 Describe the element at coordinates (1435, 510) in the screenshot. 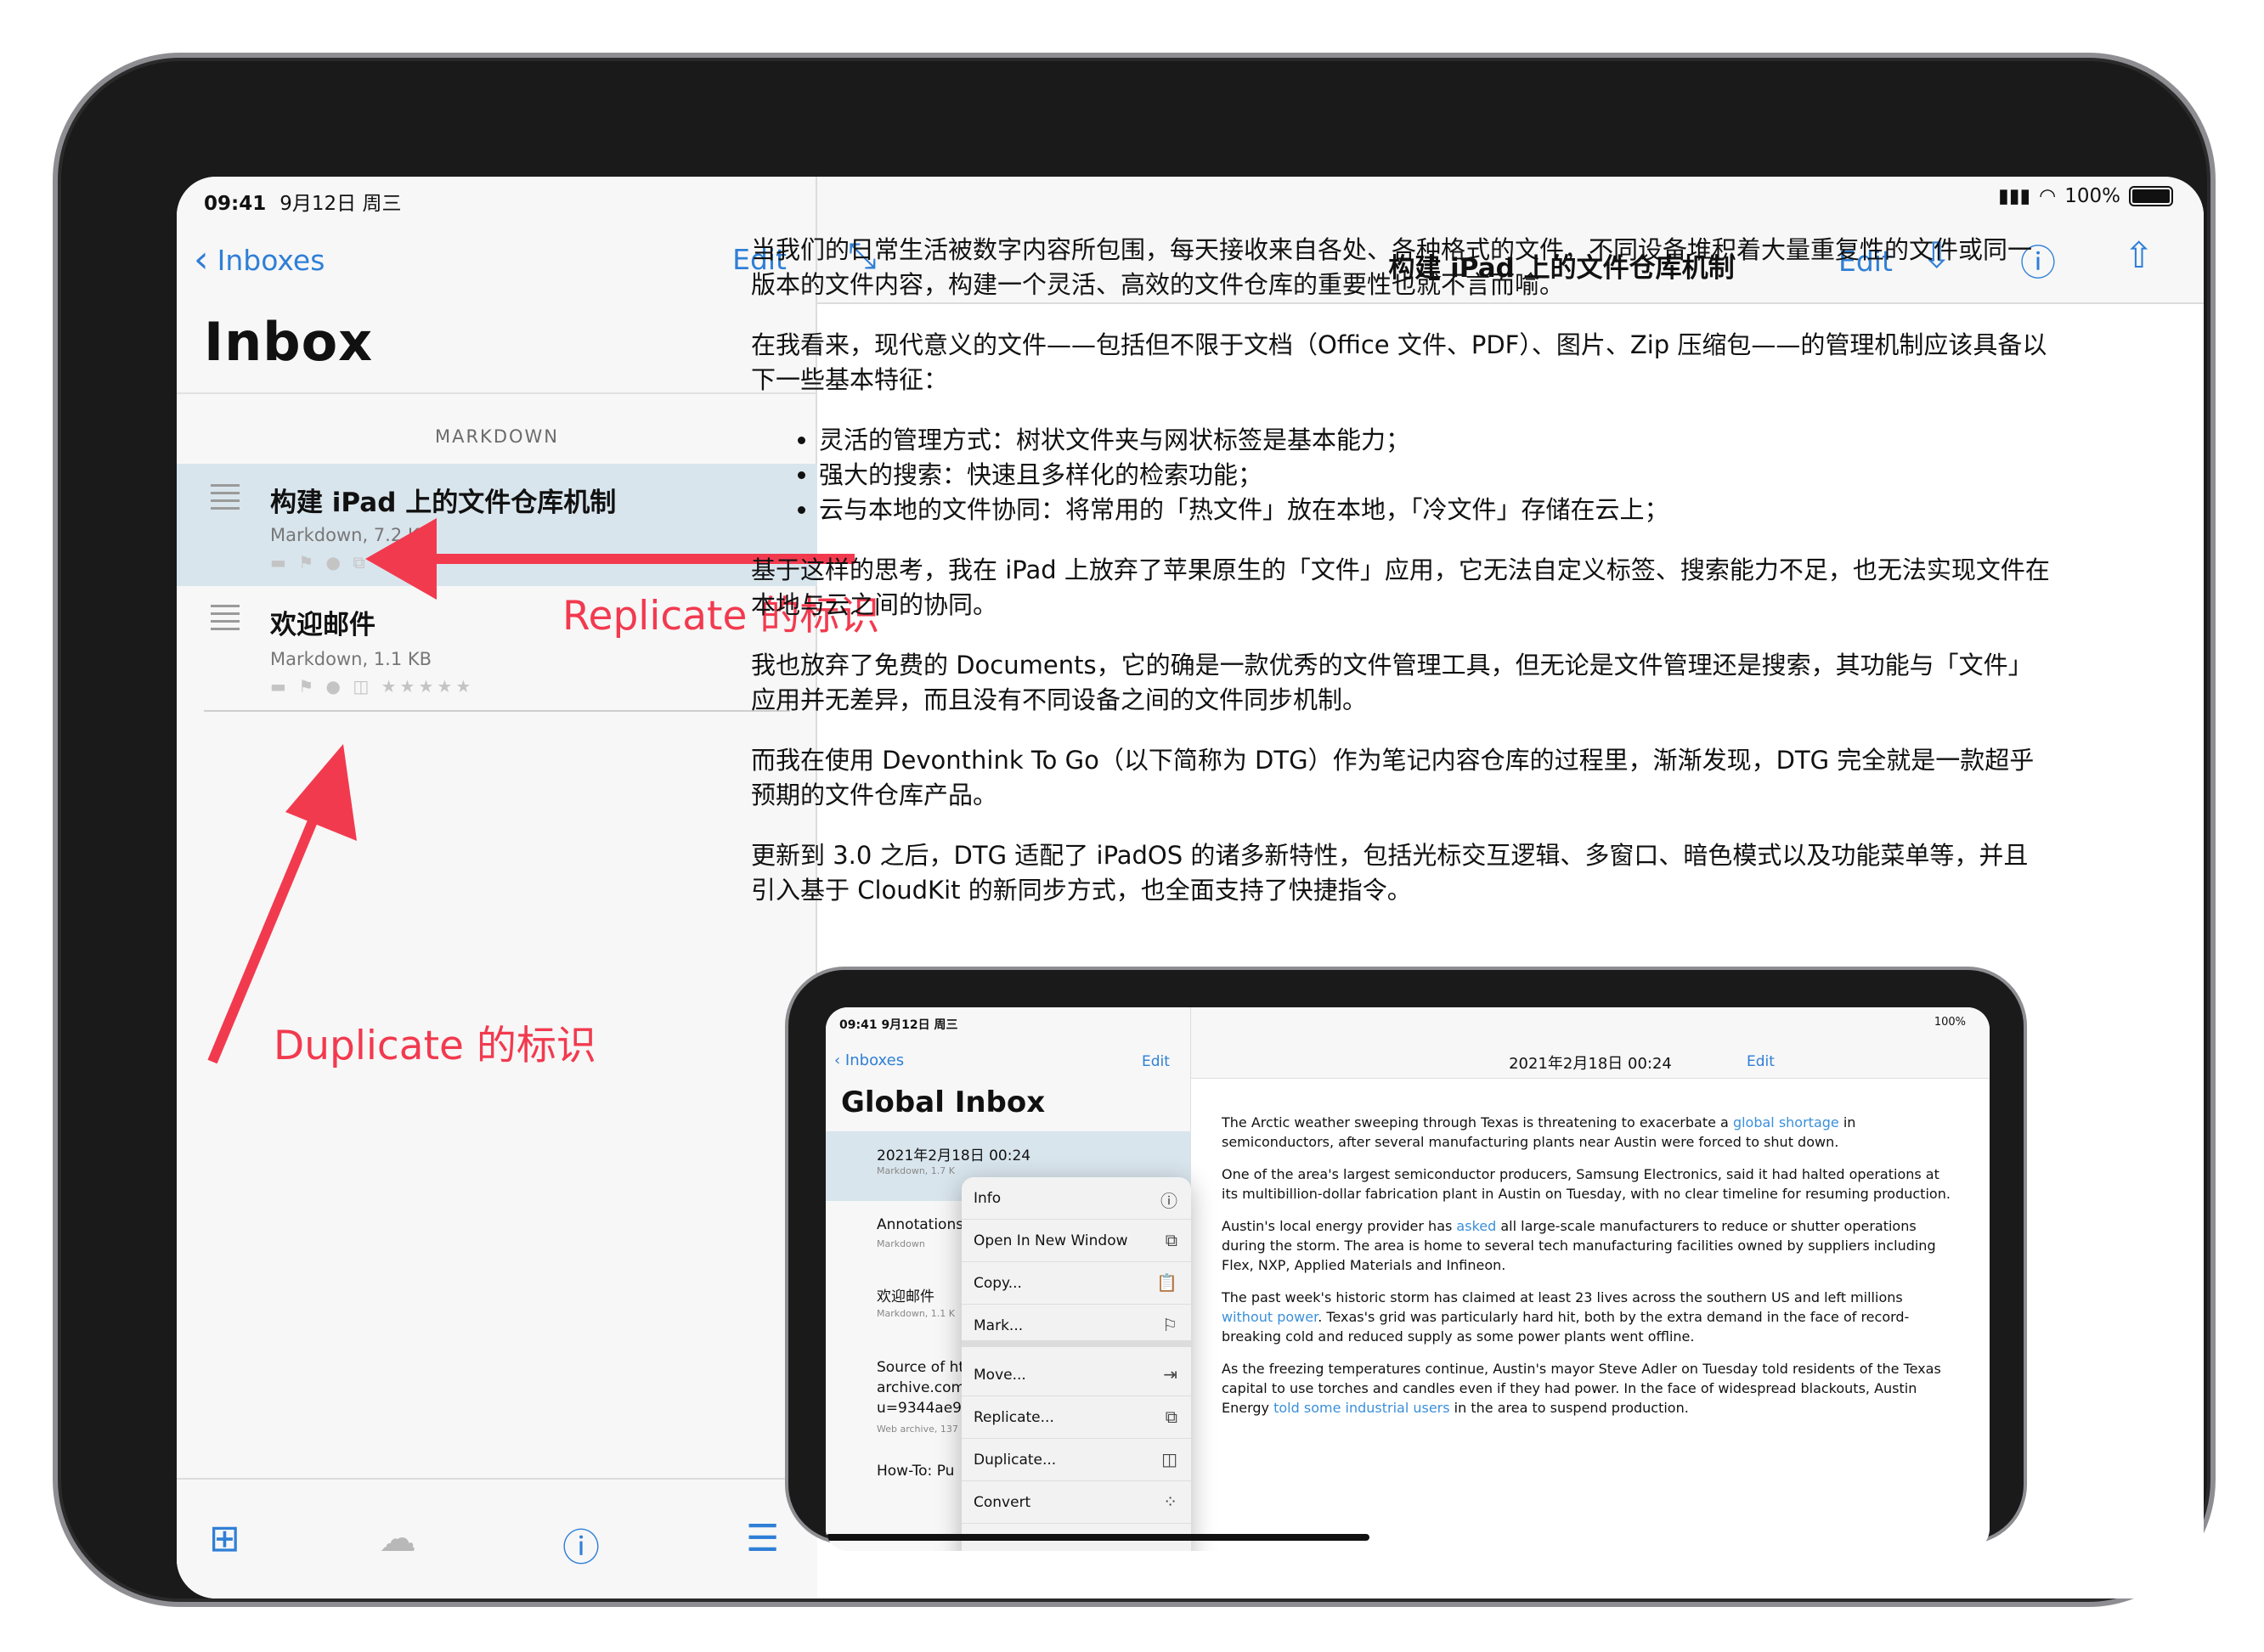

I see `list-item: 云与本地的文件协同：将常用的「热文件」放在本地，「冷文件」存储在云上；` at that location.